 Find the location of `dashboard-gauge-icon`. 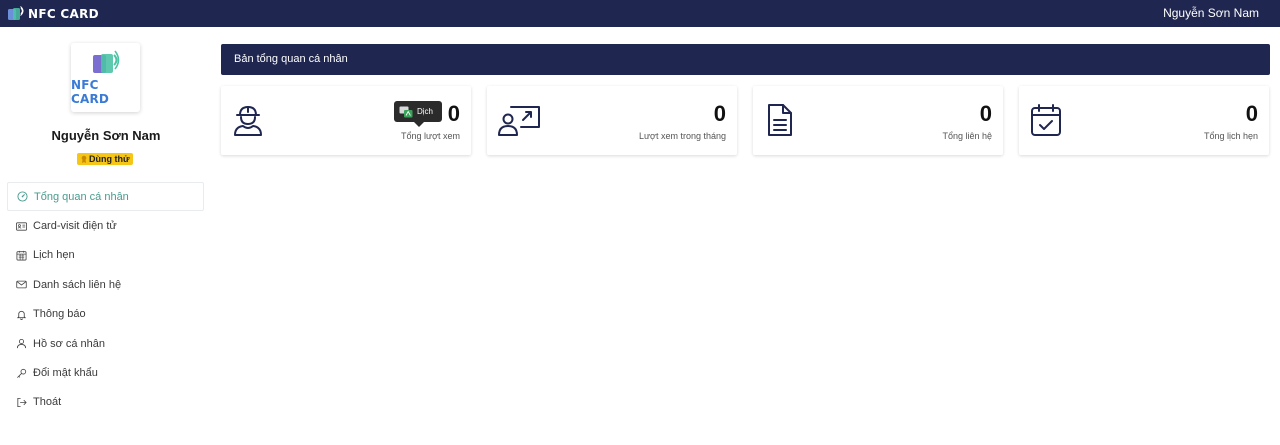

dashboard-gauge-icon is located at coordinates (22, 196).